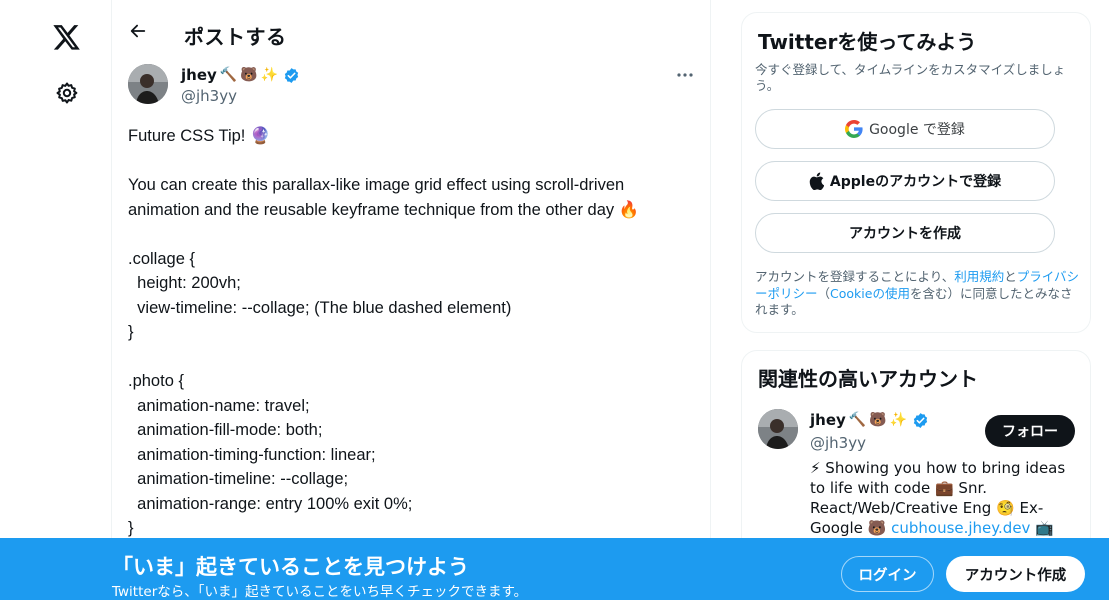 This screenshot has width=1109, height=600. I want to click on apple-icon, so click(816, 181).